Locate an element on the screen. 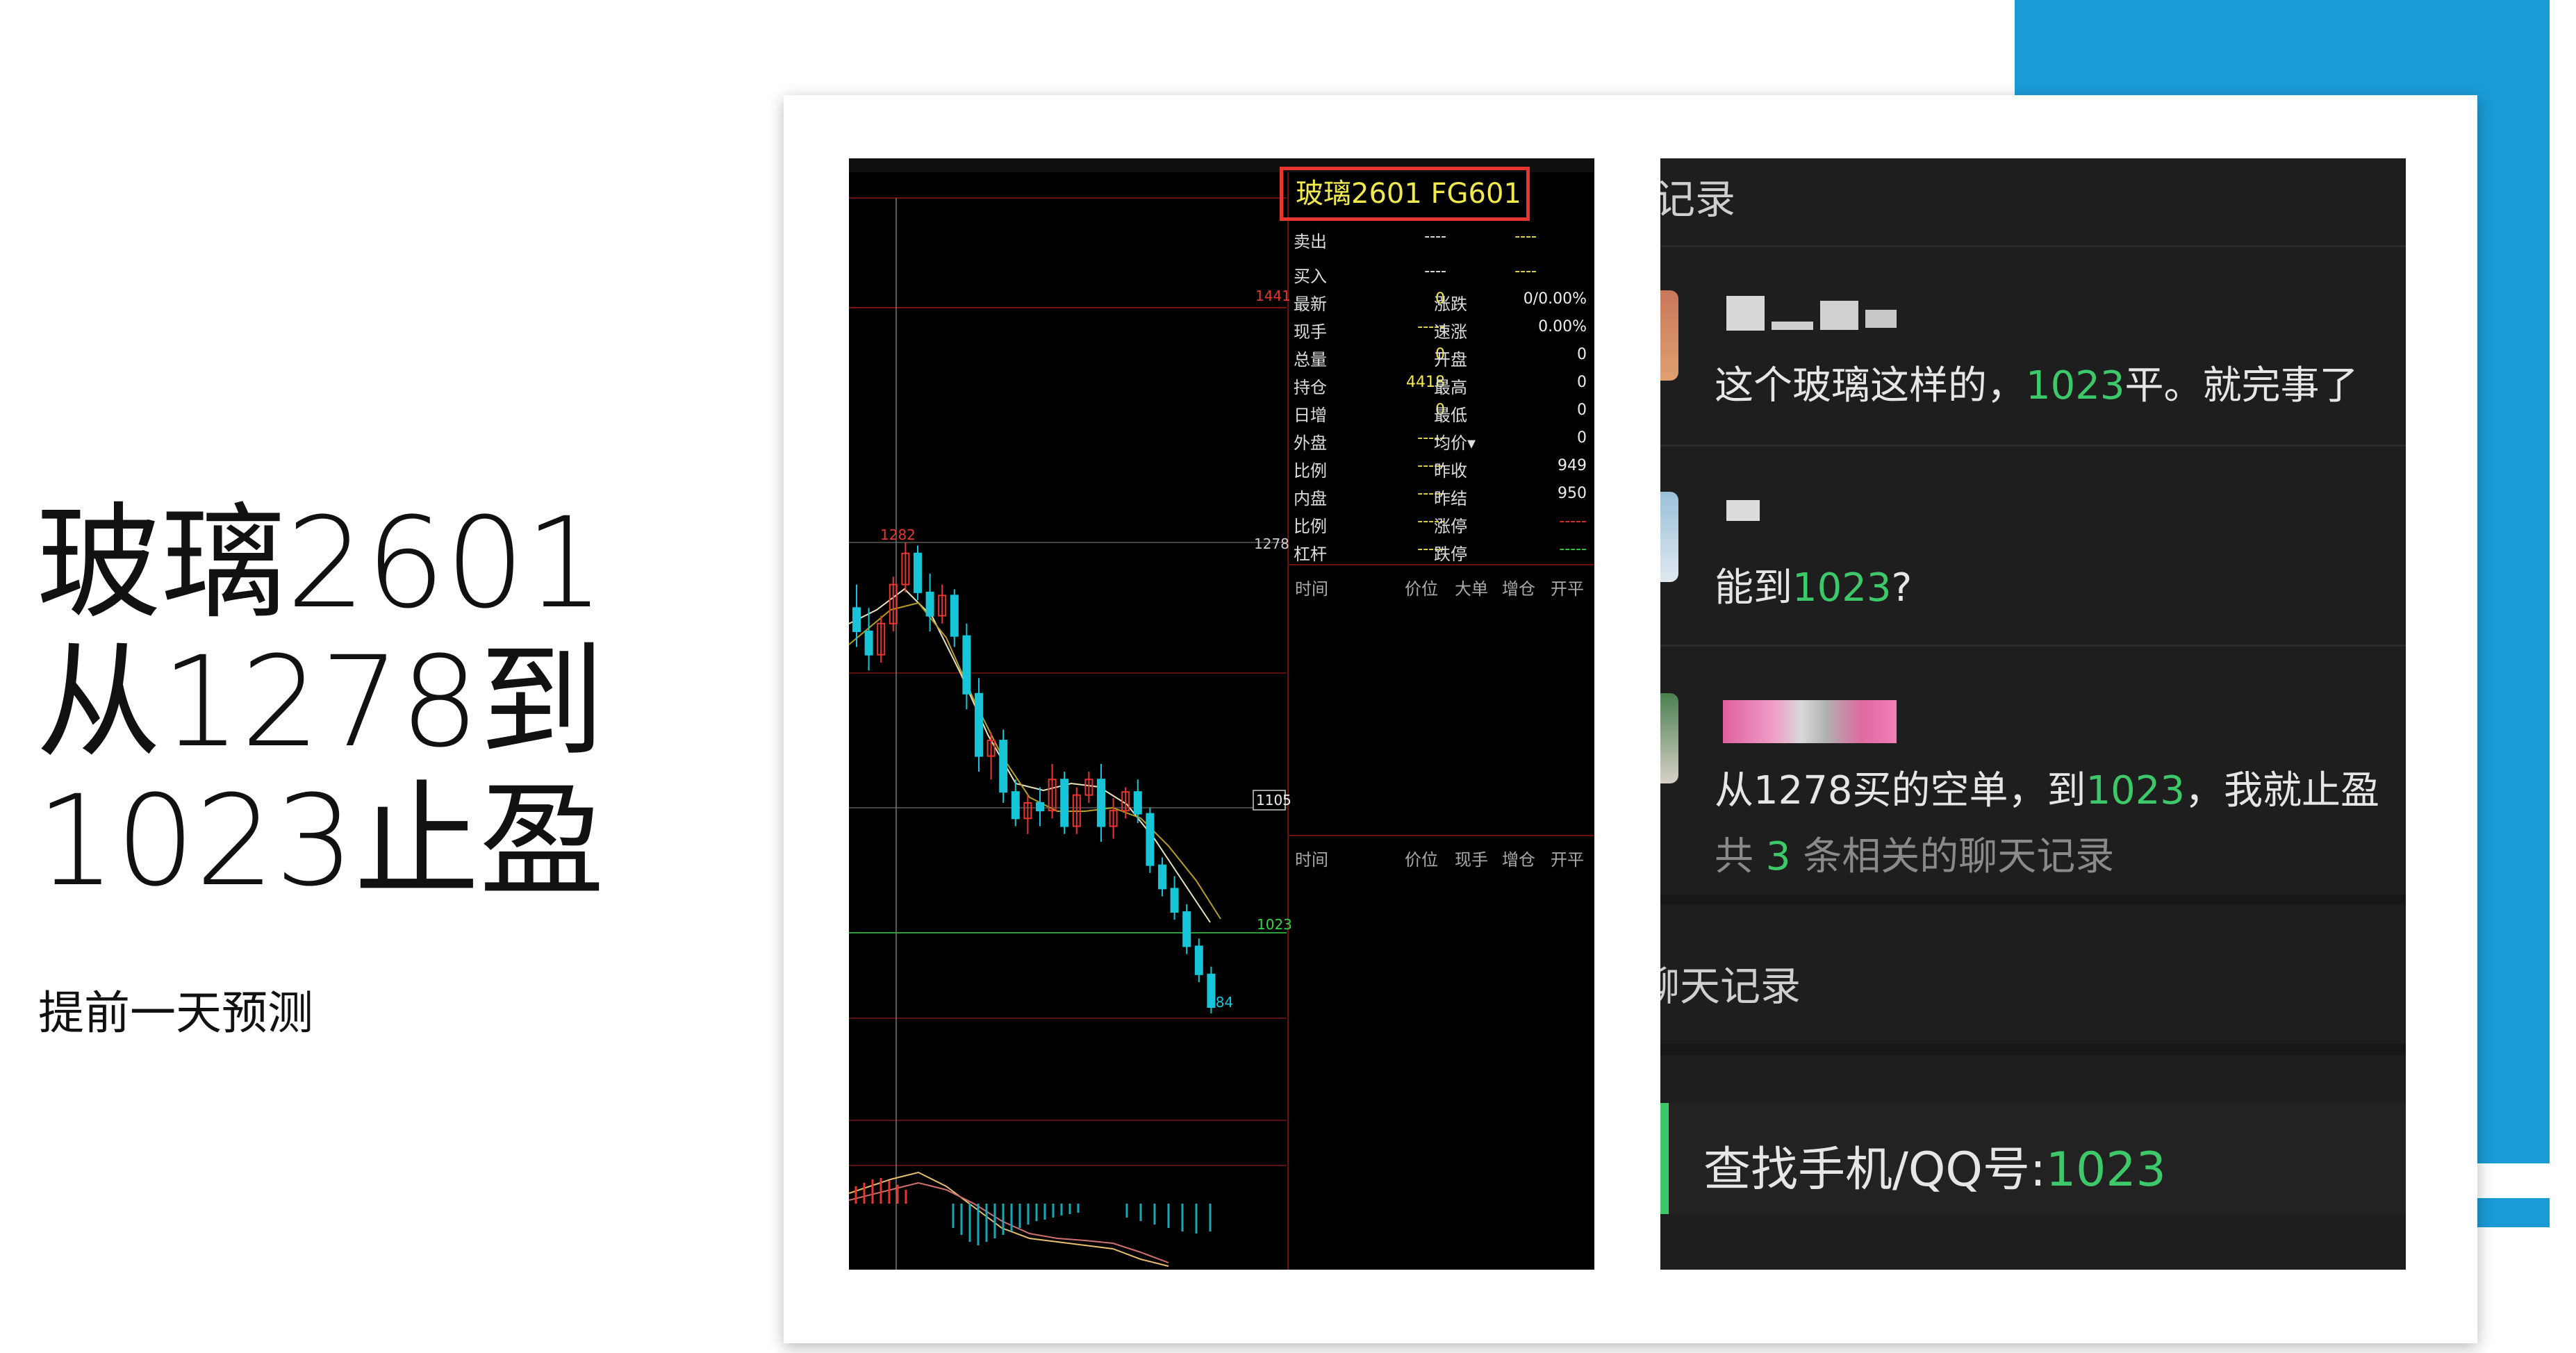  quote-label: 杠杆 is located at coordinates (1311, 554).